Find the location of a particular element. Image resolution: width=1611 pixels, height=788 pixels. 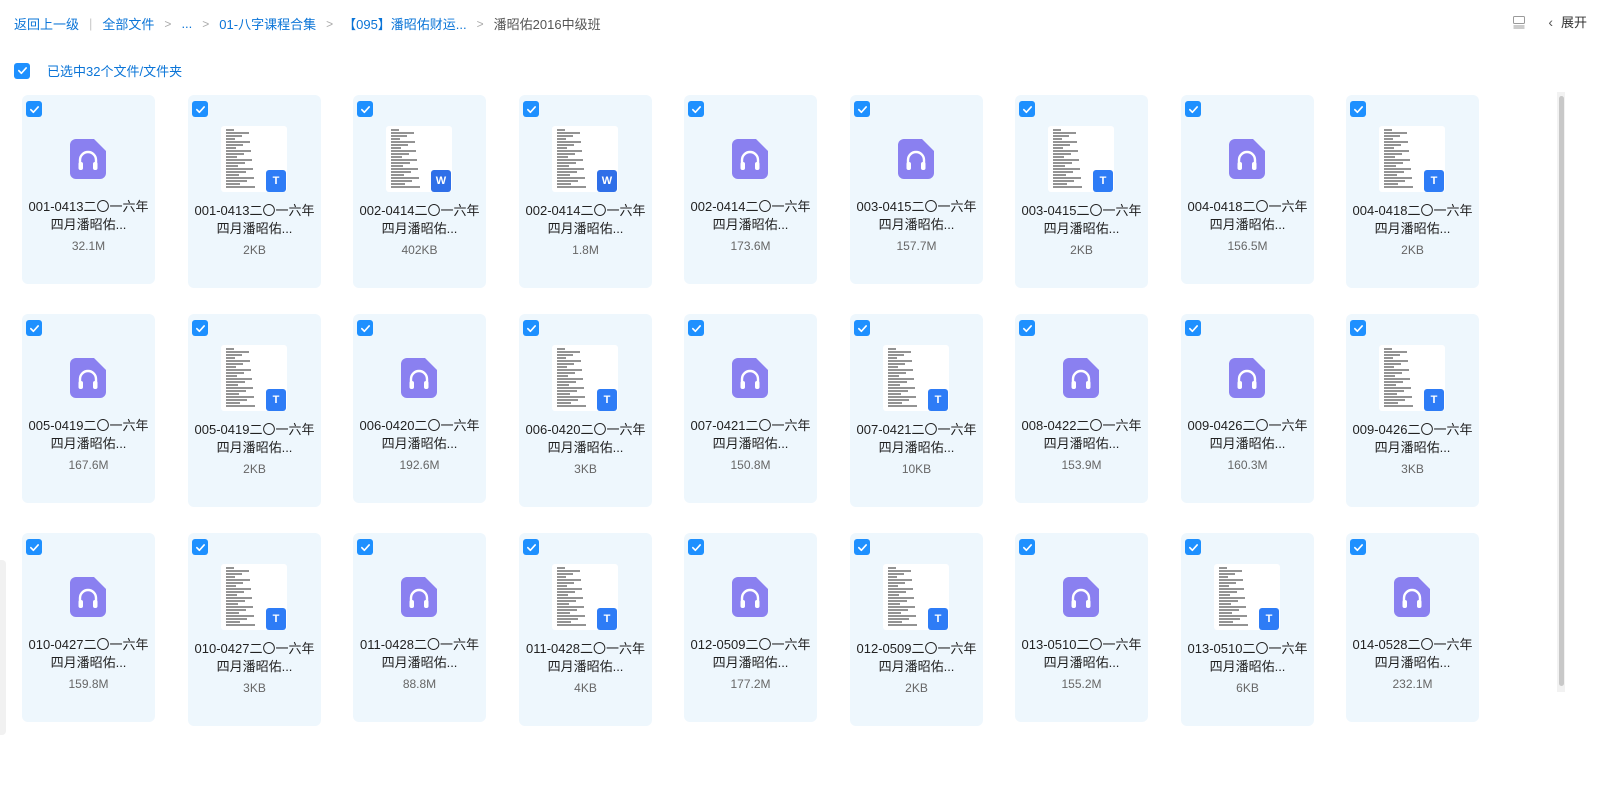

document-file-card: T 010-0427二〇一六年四月潘昭佑... 3KB is located at coordinates (254, 629).